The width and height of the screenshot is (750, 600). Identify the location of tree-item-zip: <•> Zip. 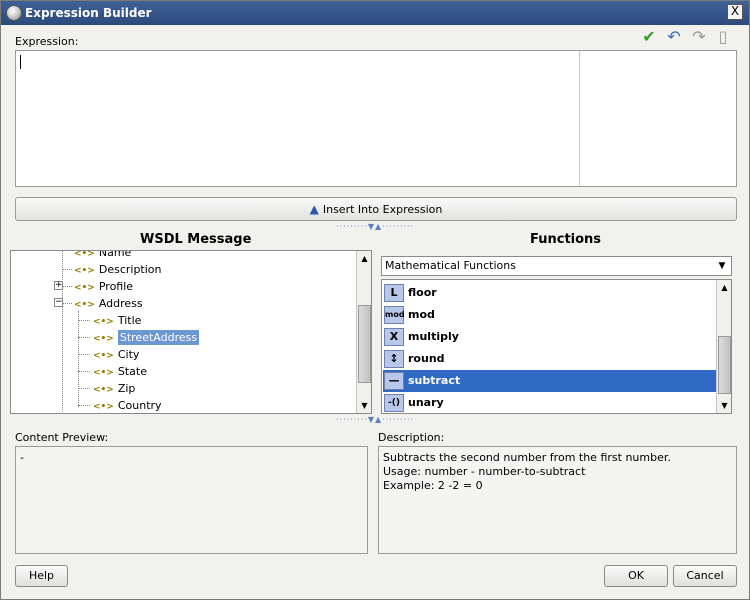
(114, 388).